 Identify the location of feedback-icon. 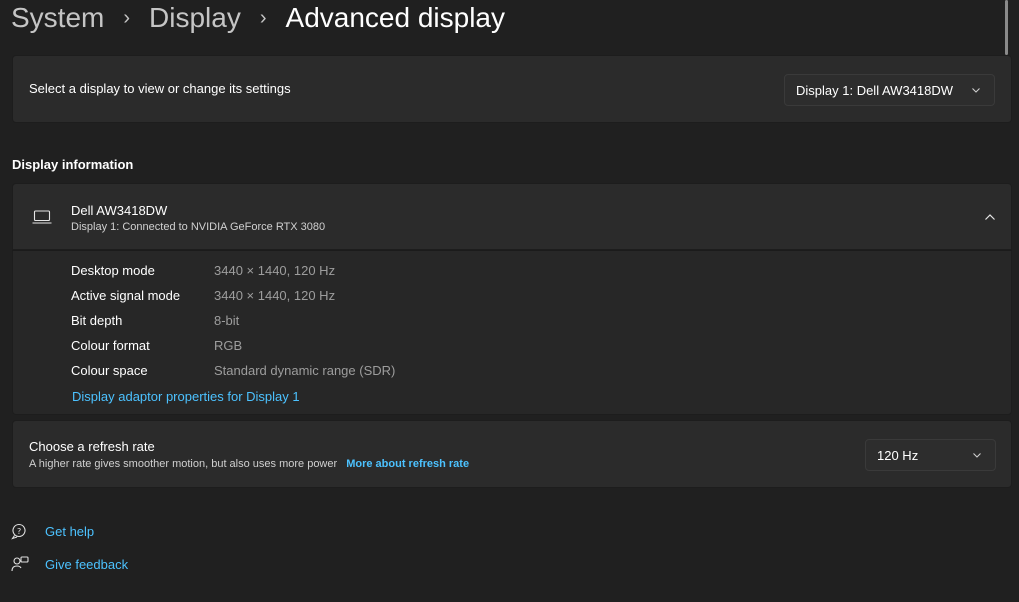
(20, 564).